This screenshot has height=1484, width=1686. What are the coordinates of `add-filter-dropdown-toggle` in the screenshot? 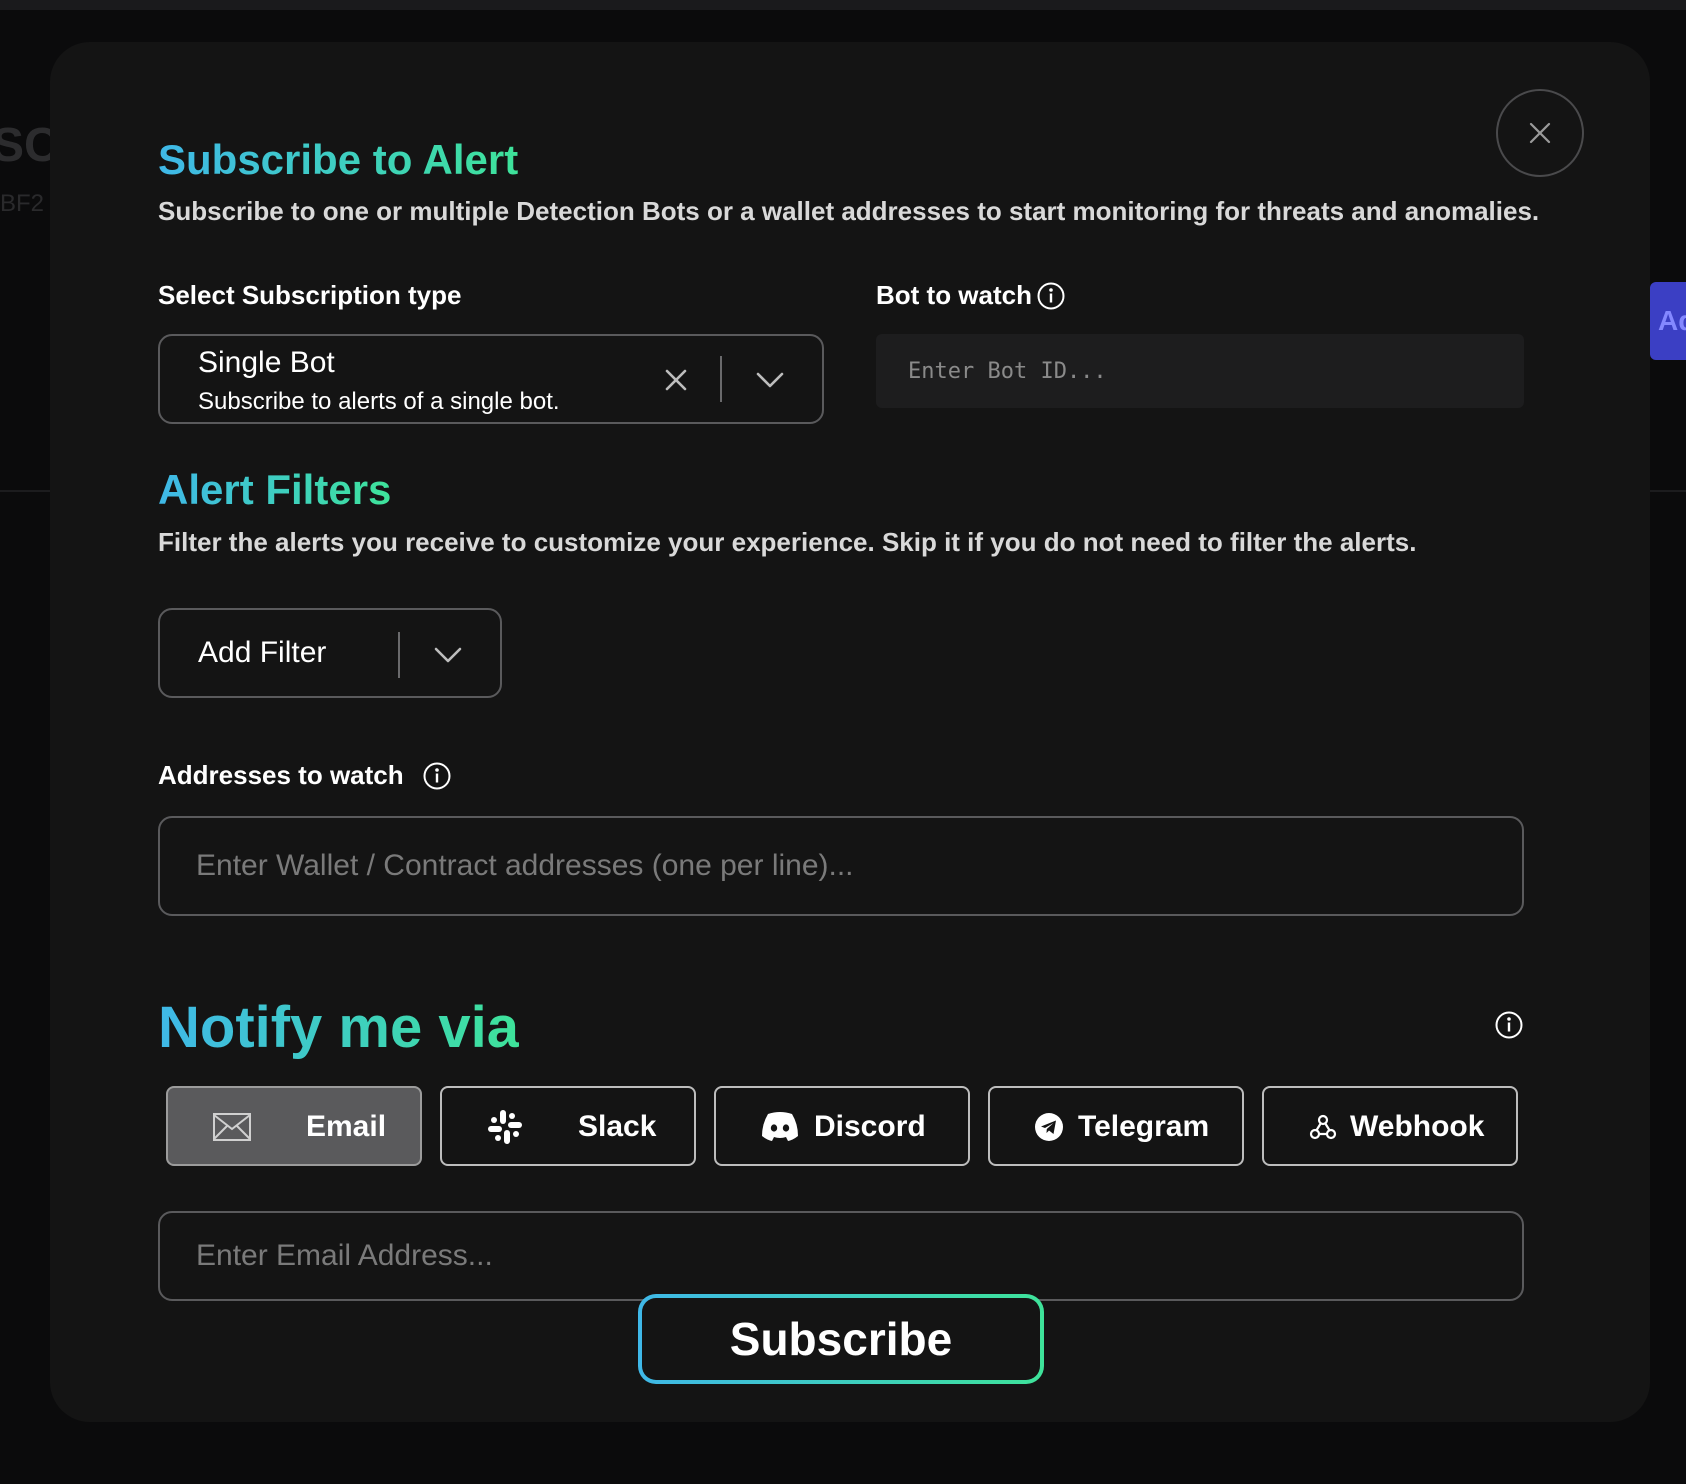 It's located at (448, 655).